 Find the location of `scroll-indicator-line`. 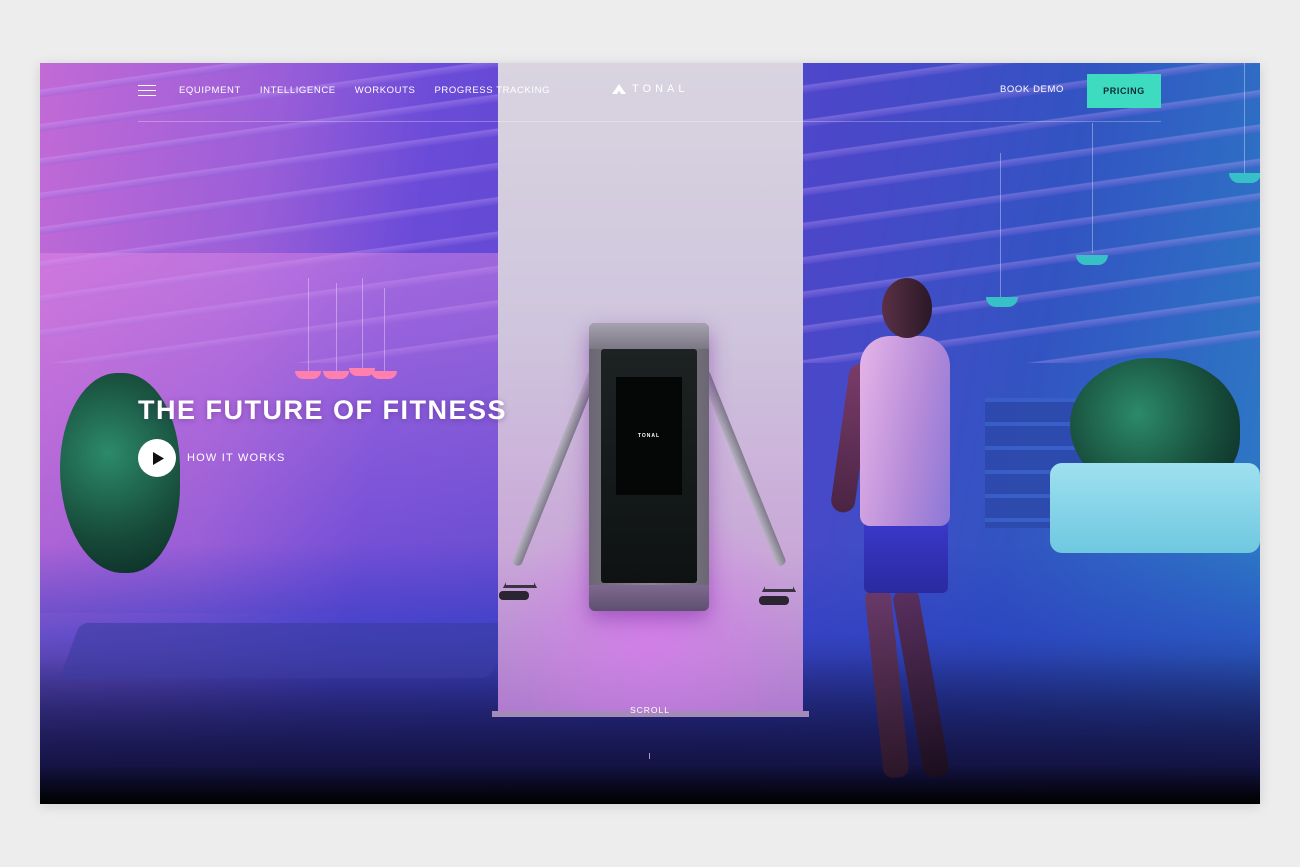

scroll-indicator-line is located at coordinates (649, 756).